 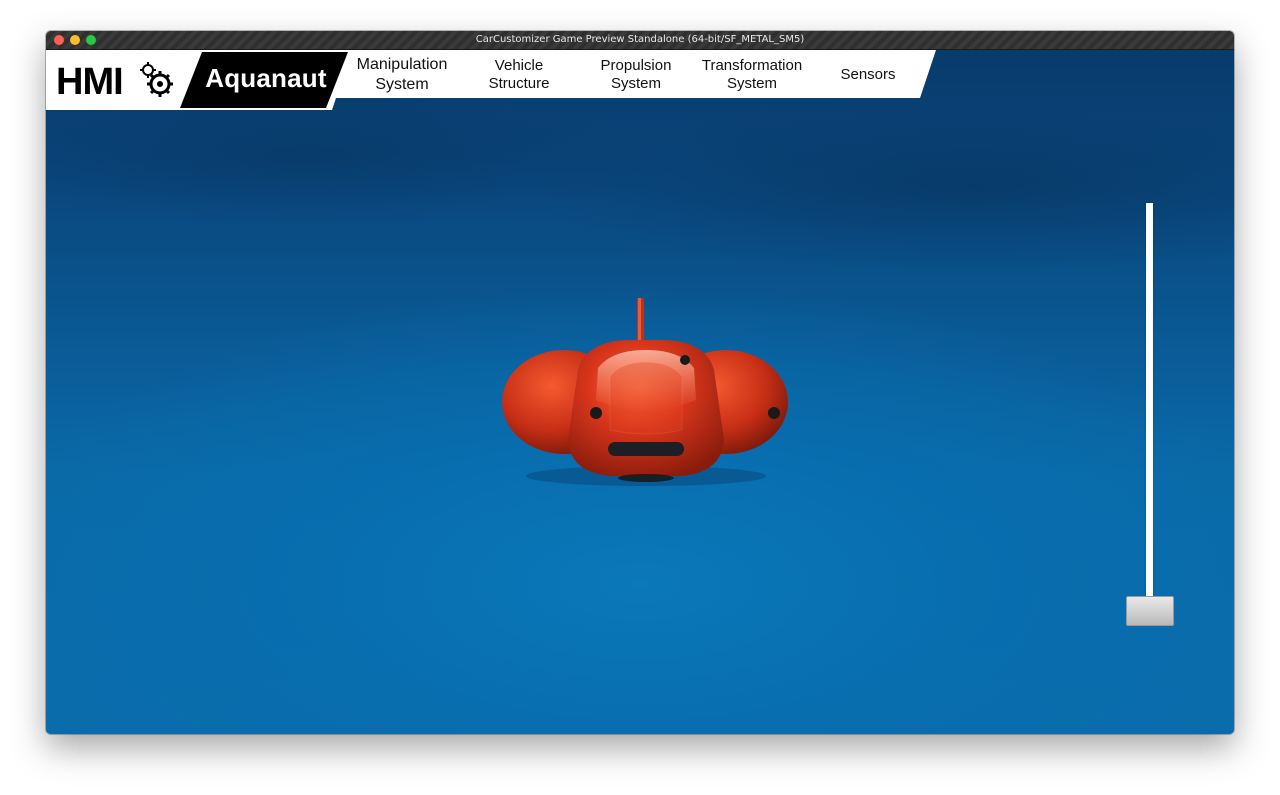 I want to click on nav-label: Sensors, so click(x=868, y=74).